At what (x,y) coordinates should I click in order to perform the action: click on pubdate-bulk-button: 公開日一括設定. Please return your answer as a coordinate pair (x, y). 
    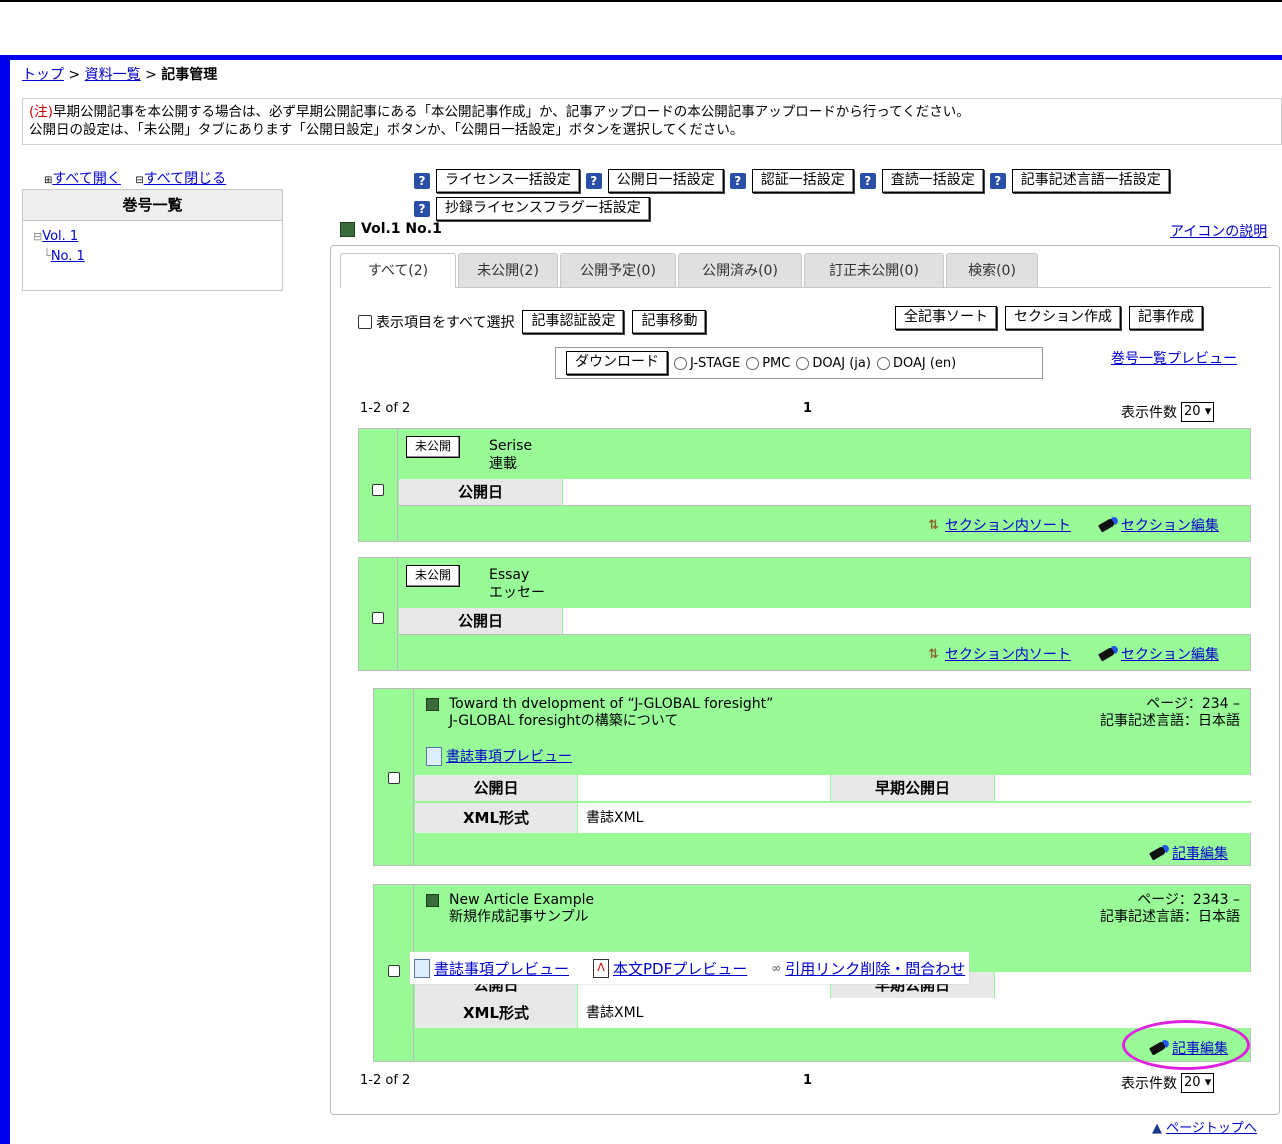
    Looking at the image, I should click on (665, 181).